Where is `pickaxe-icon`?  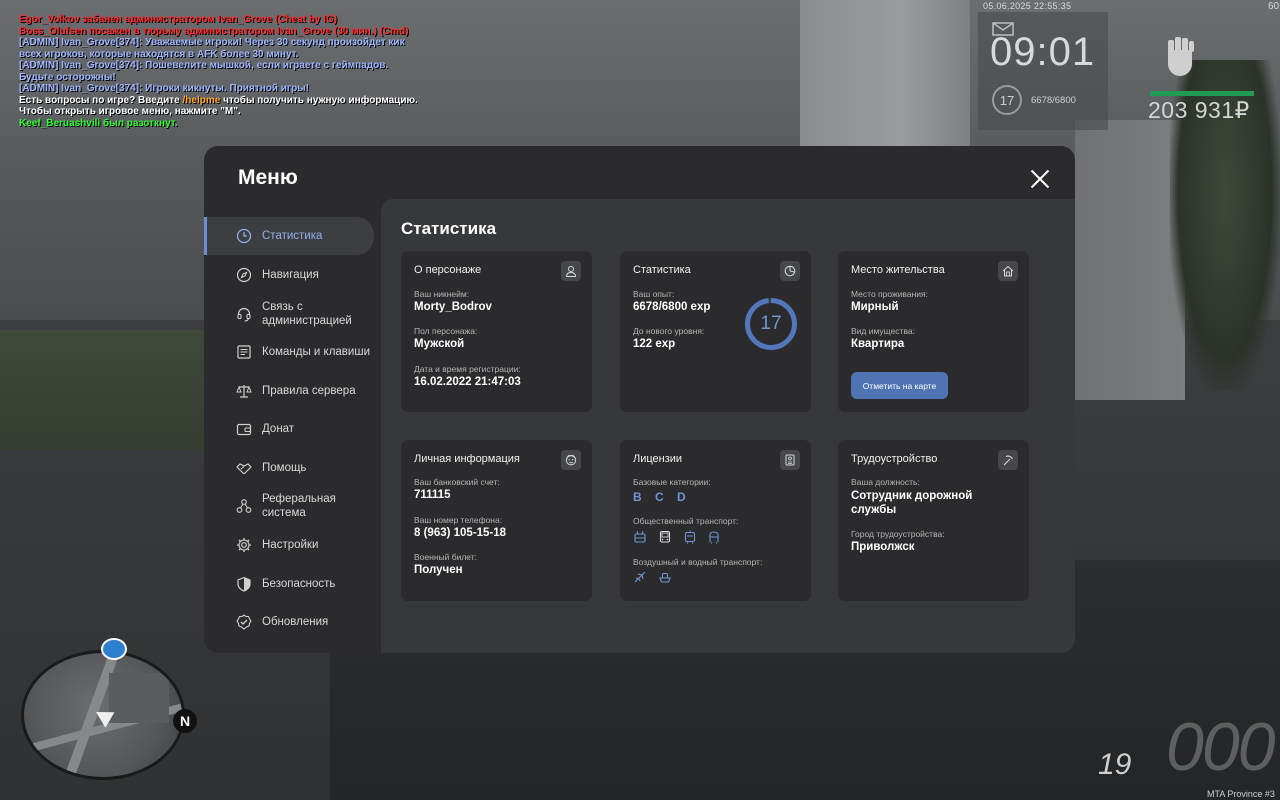
pickaxe-icon is located at coordinates (1008, 460).